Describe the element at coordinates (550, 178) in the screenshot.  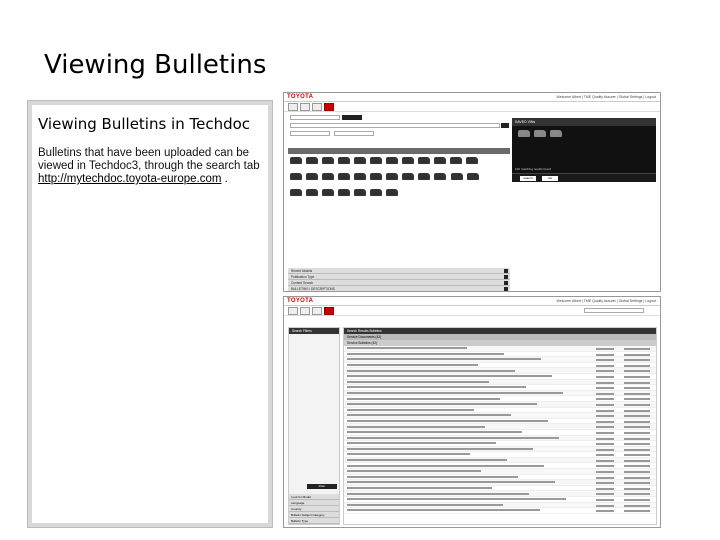
I see `right-list-button: list` at that location.